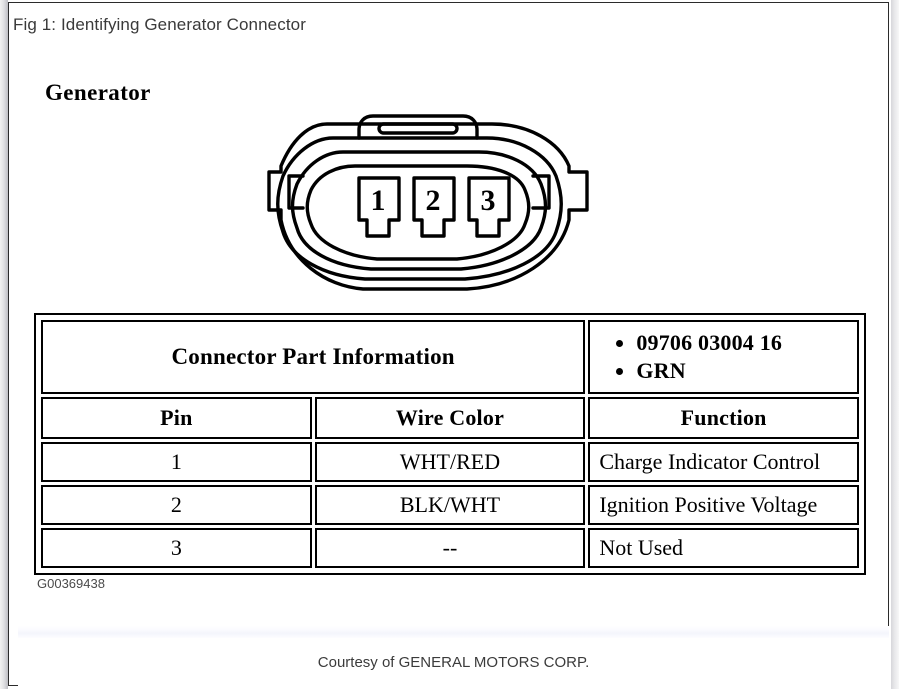  I want to click on figure-footer: Courtesy of GENERAL MOTORS CORP., so click(453, 663).